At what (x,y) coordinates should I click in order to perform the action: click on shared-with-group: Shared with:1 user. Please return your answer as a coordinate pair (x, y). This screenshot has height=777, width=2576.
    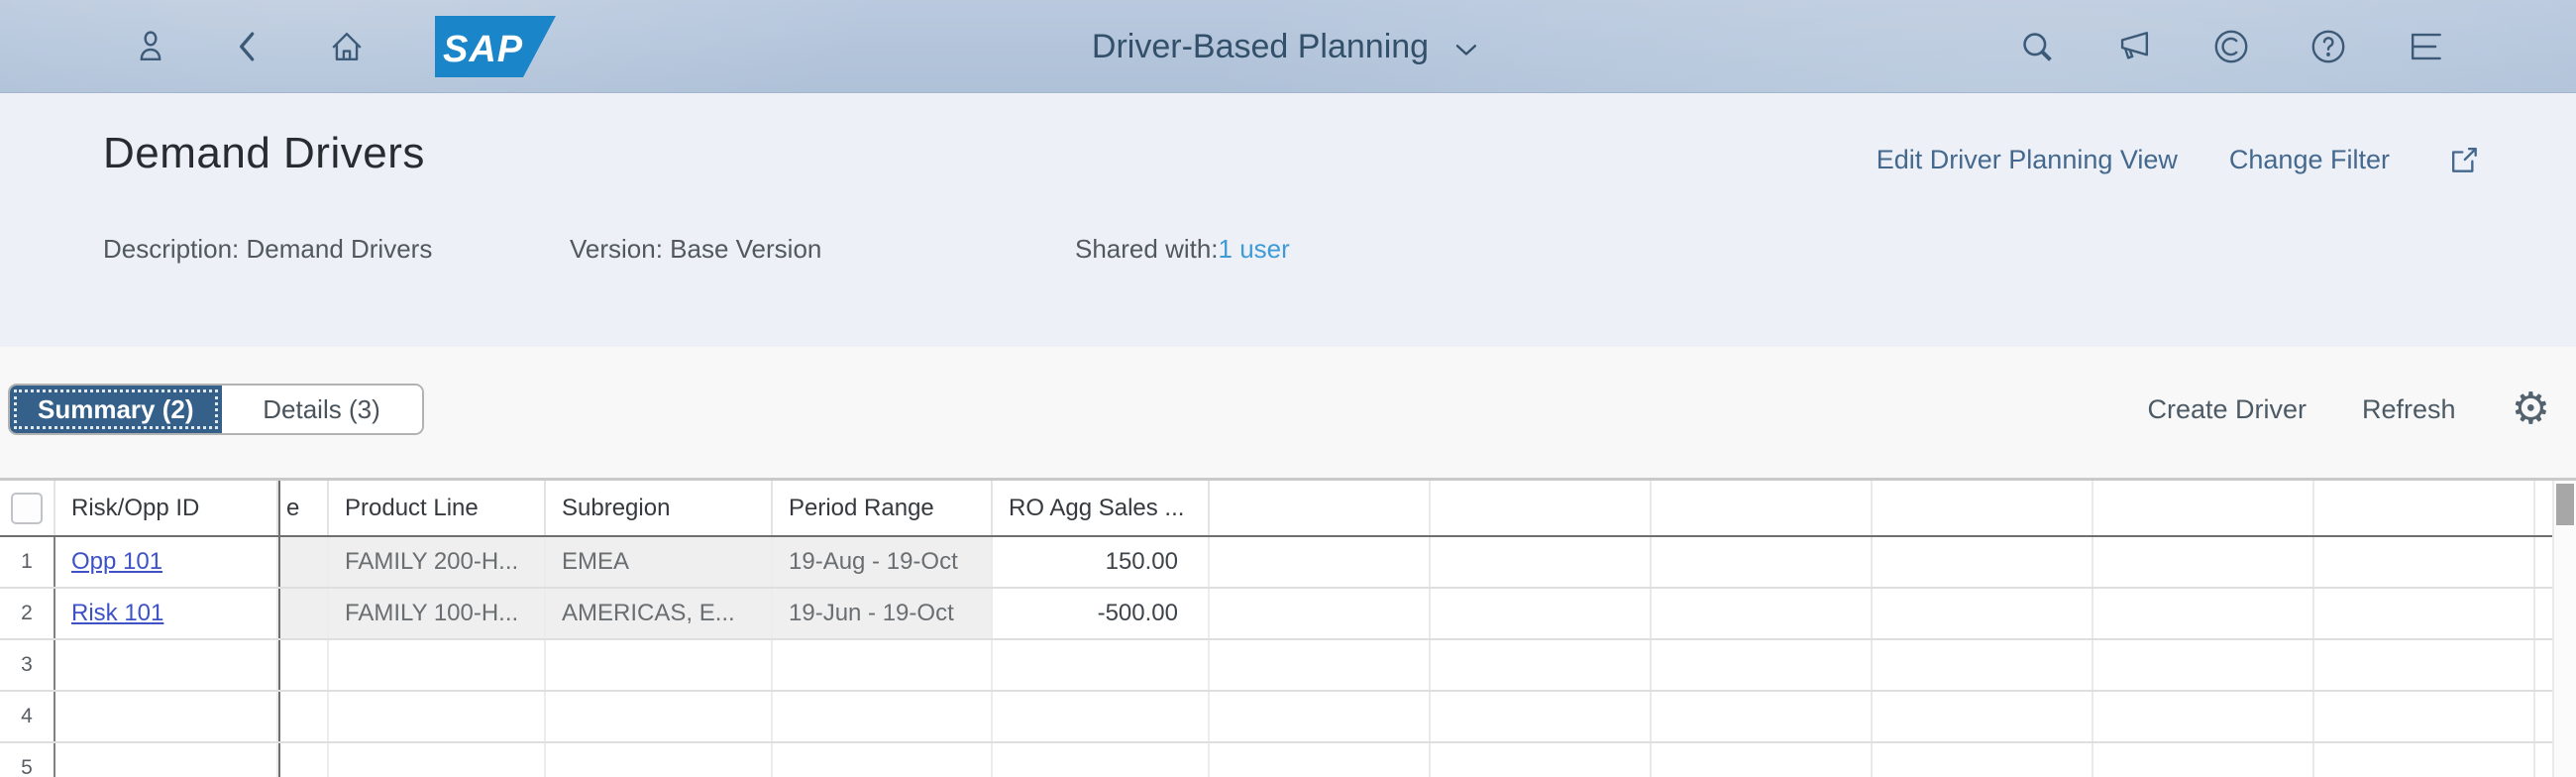
    Looking at the image, I should click on (1182, 249).